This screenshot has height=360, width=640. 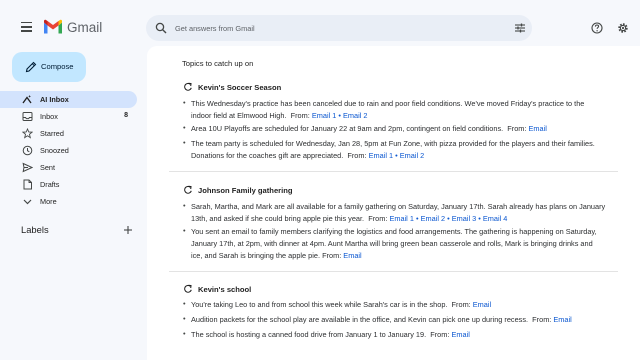 I want to click on unread-count: 8, so click(x=126, y=115).